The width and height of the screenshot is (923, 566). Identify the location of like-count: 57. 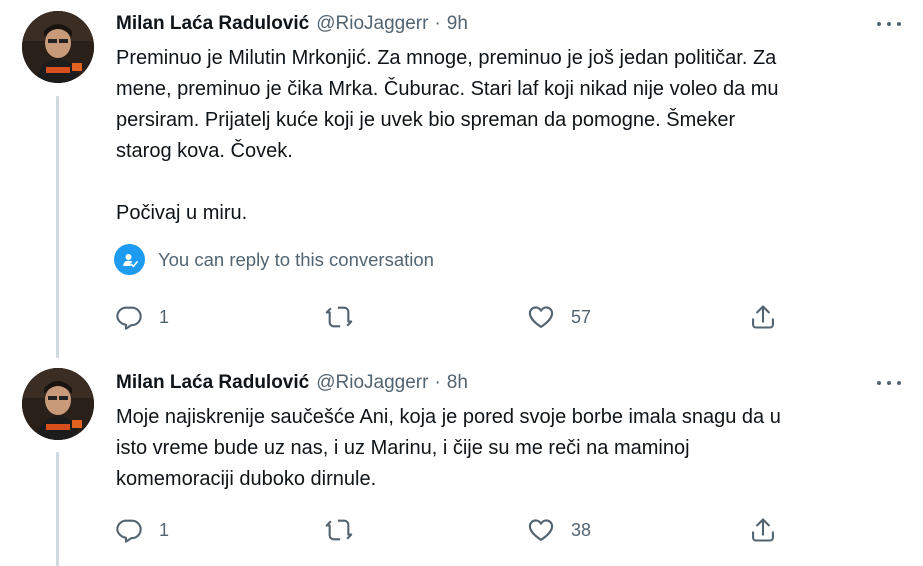
(581, 316).